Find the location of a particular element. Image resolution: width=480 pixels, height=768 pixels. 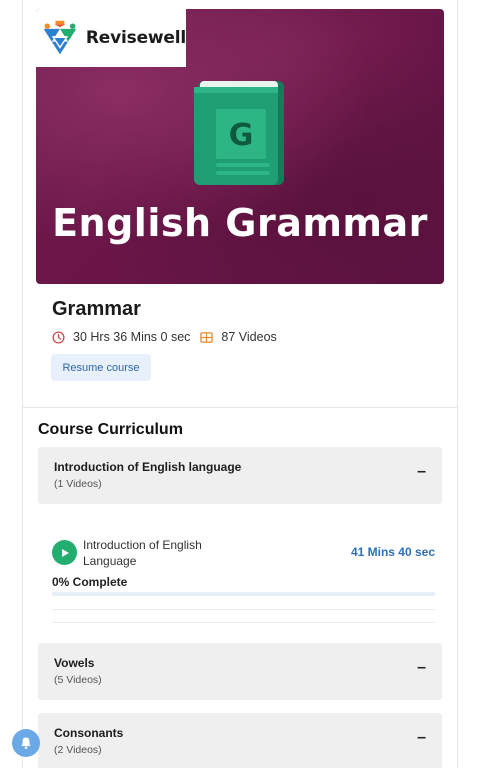

book-icon: G is located at coordinates (239, 133).